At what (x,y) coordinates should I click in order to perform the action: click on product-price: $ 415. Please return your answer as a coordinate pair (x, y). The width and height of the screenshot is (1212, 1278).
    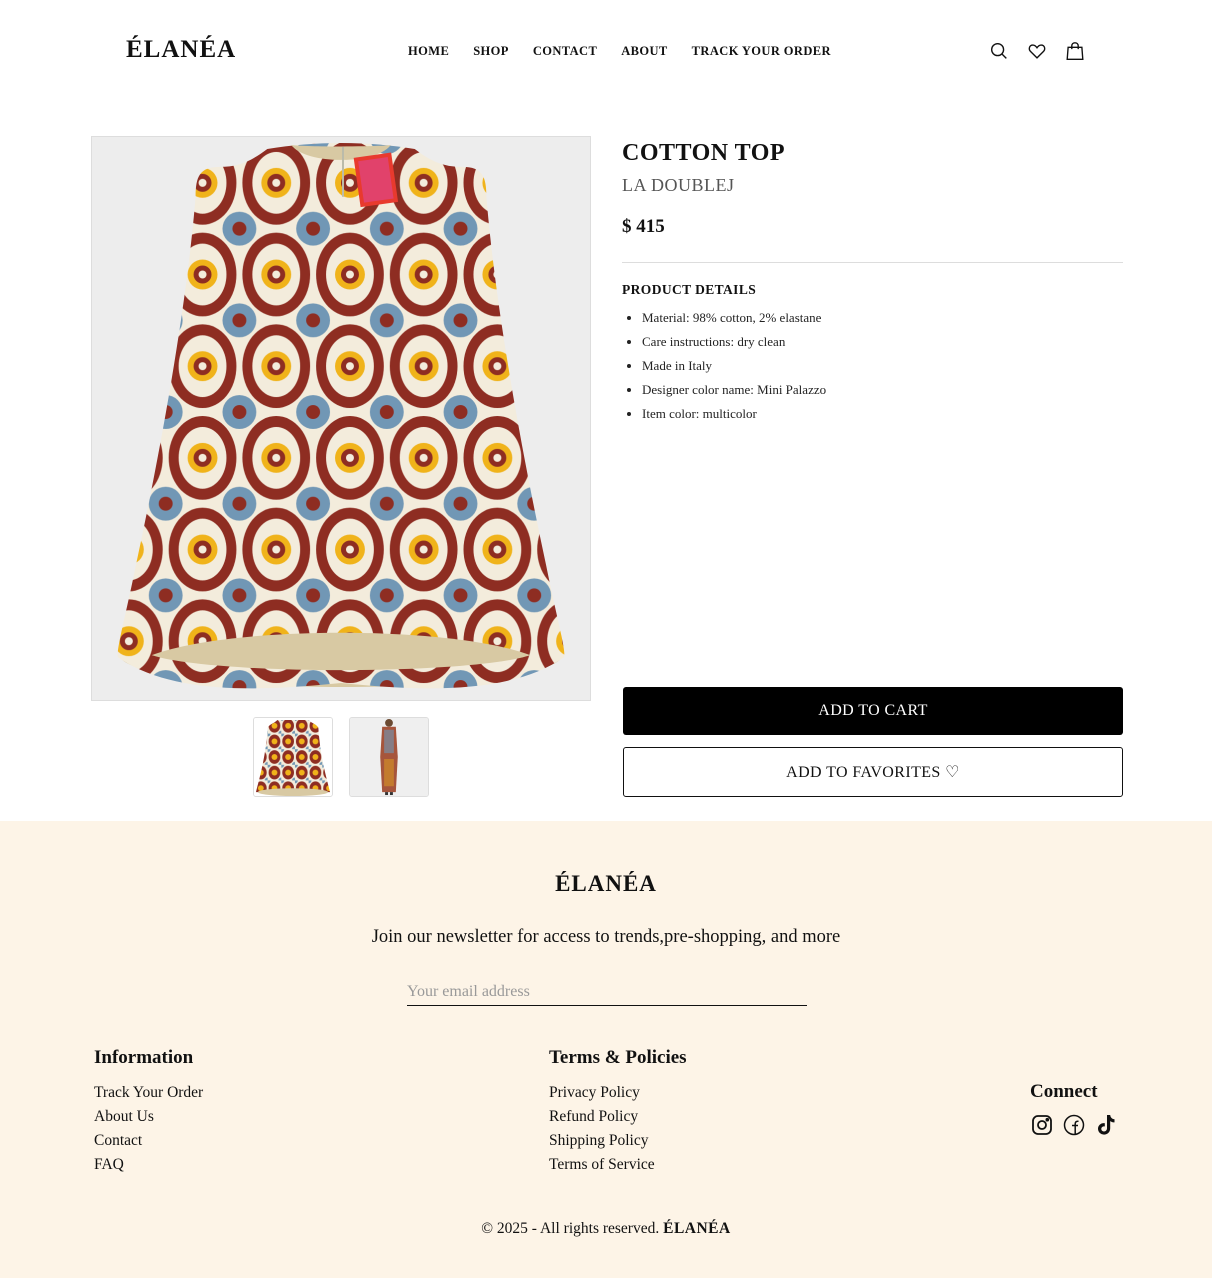
    Looking at the image, I should click on (643, 226).